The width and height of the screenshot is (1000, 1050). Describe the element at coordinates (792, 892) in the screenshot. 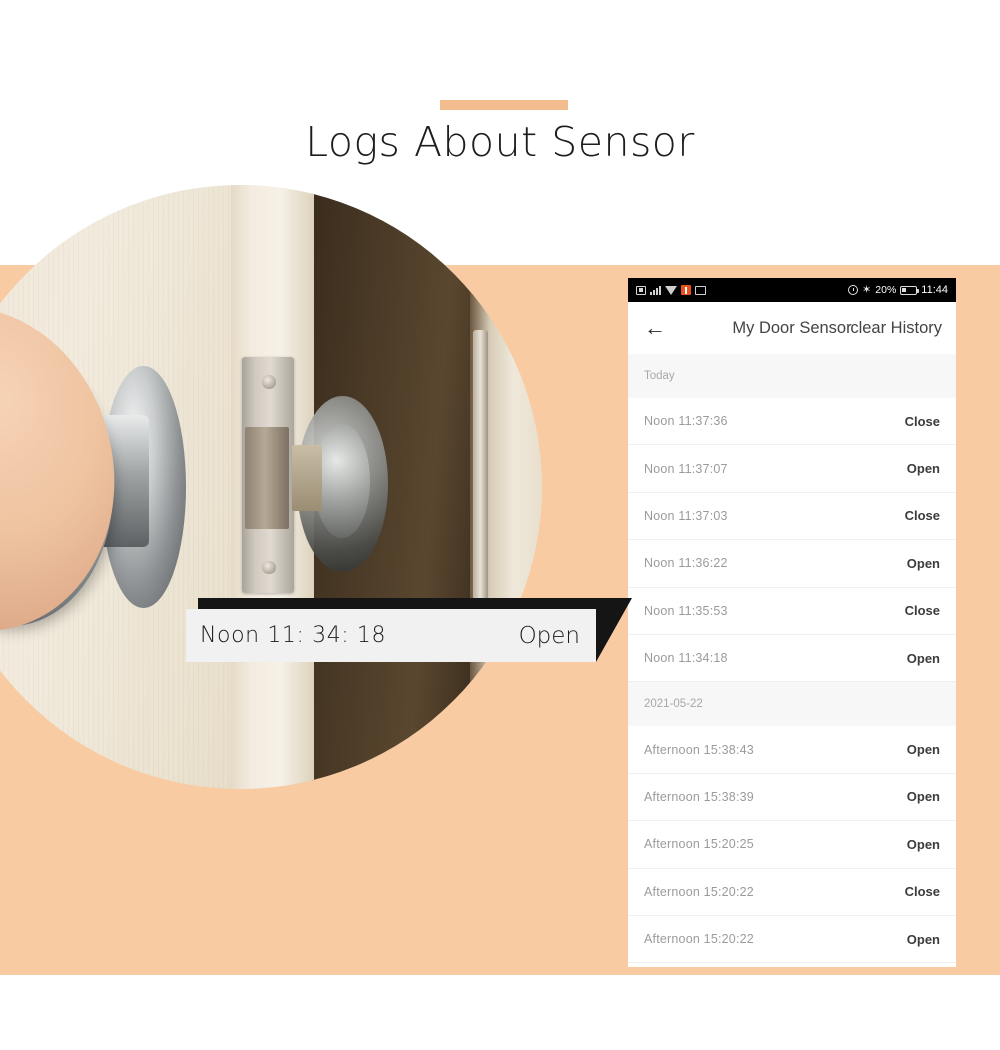

I see `table-row: Afternoon 15:20:22 Close` at that location.